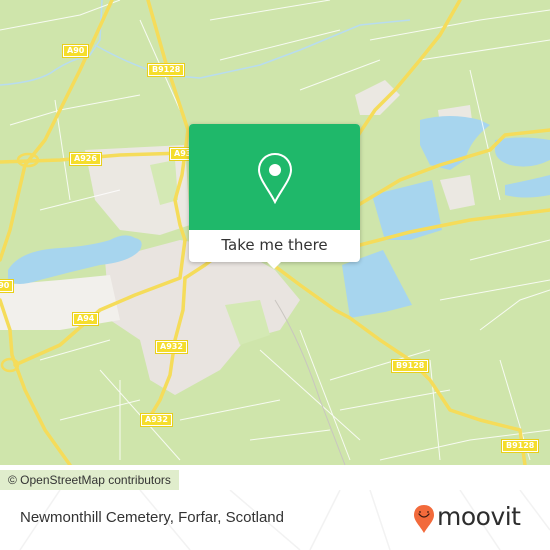 This screenshot has height=550, width=550. What do you see at coordinates (89, 480) in the screenshot?
I see `map-attribution: © OpenStreetMap contributors` at bounding box center [89, 480].